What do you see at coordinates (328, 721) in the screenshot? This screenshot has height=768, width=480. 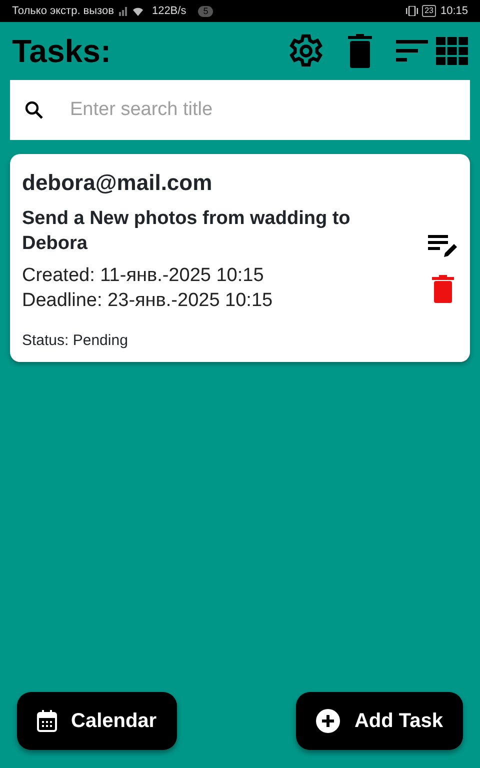 I see `plus-circle-icon` at bounding box center [328, 721].